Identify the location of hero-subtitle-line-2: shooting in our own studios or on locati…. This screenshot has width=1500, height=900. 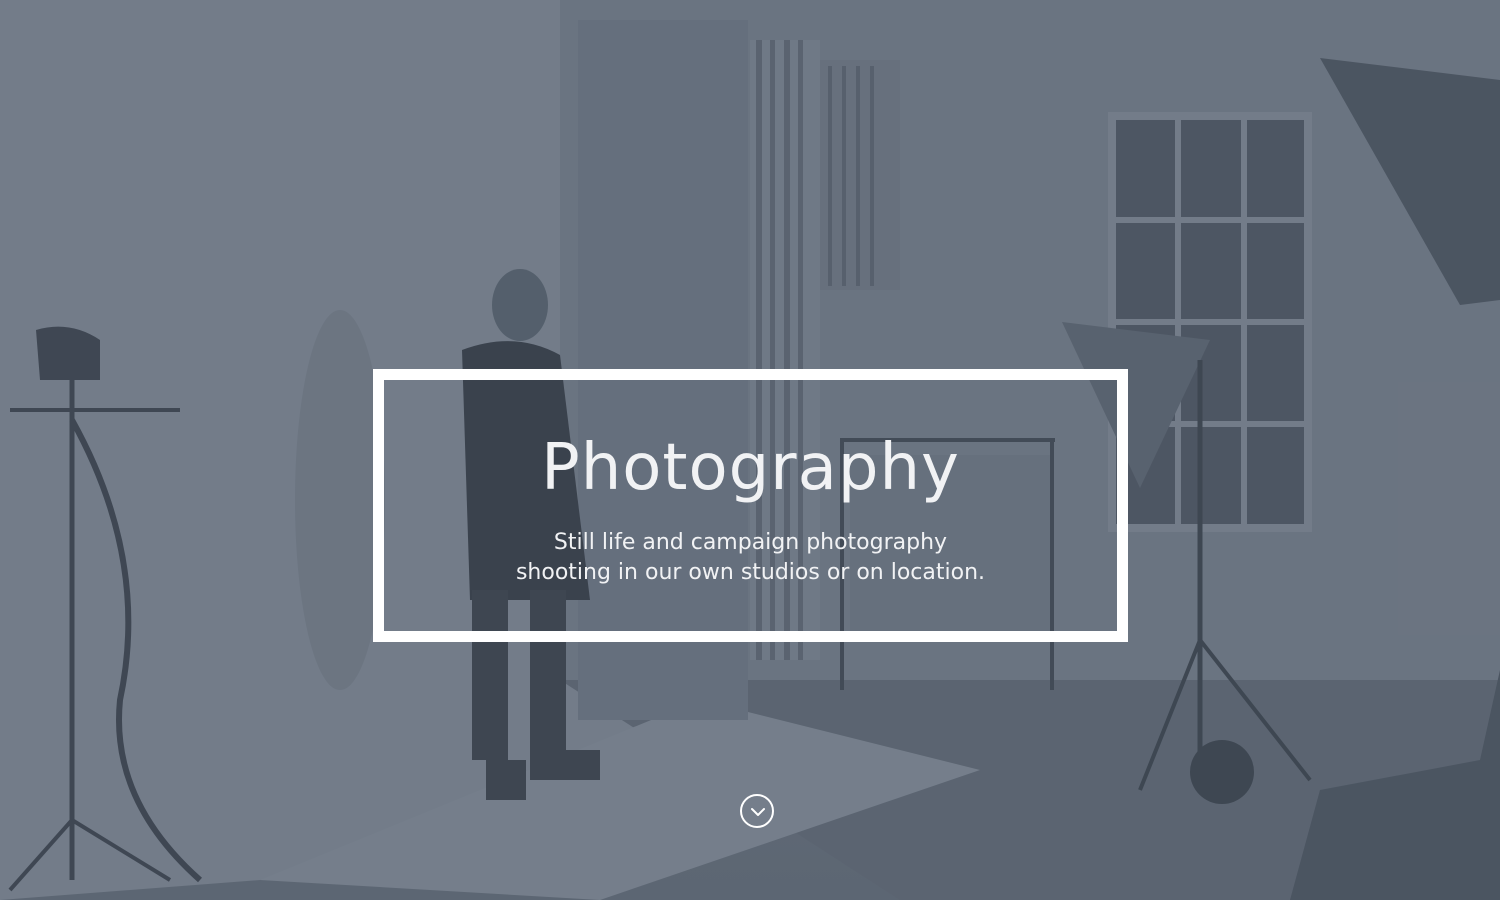
(750, 572).